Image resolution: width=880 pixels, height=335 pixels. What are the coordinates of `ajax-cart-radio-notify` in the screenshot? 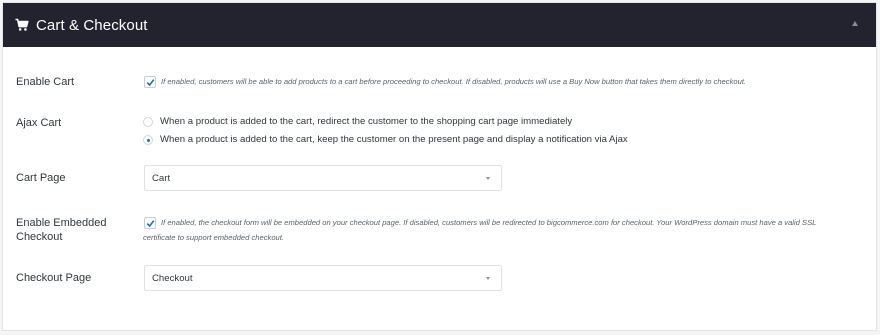 It's located at (148, 140).